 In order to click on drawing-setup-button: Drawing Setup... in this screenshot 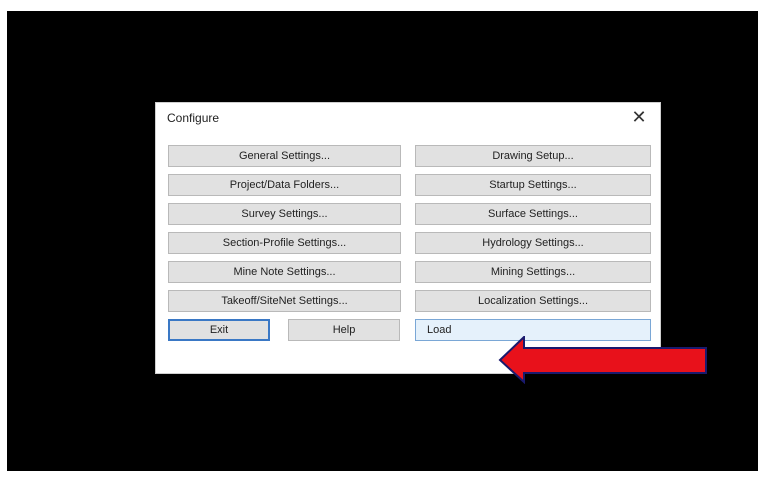, I will do `click(533, 156)`.